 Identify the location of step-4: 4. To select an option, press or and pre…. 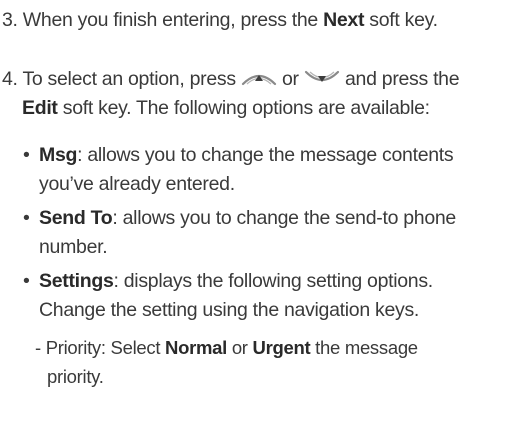
(262, 94).